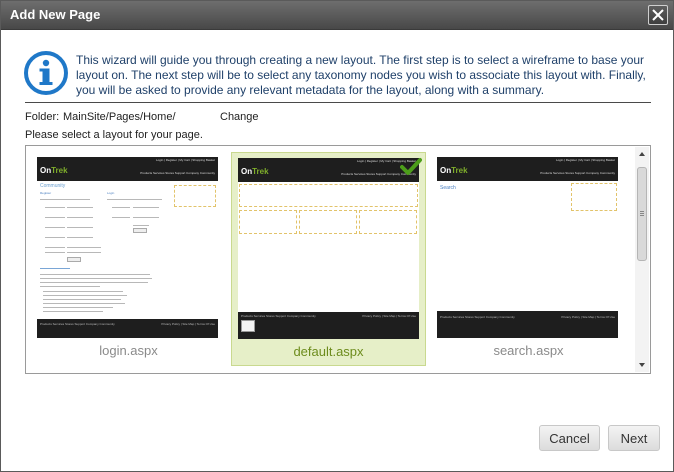 The image size is (674, 472). I want to click on chevron-down-icon, so click(642, 365).